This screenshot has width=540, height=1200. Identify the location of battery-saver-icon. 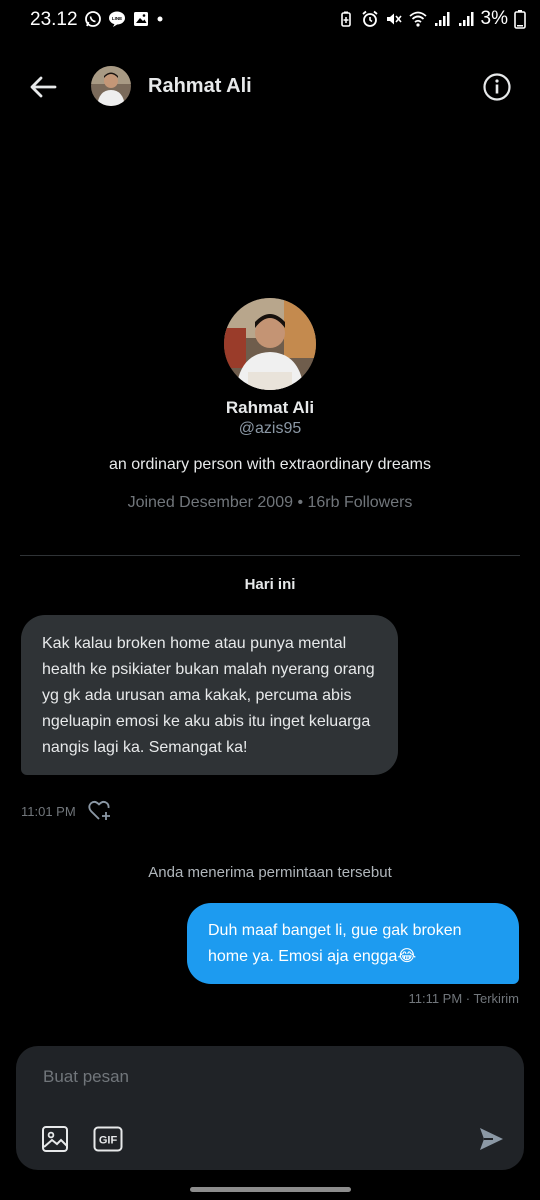
(345, 19).